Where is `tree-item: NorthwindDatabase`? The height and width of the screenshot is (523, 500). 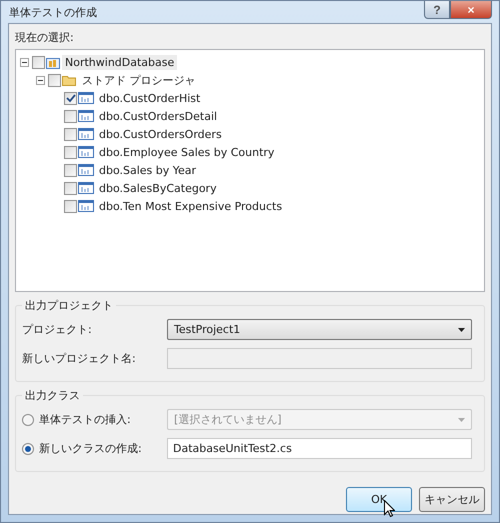 tree-item: NorthwindDatabase is located at coordinates (120, 62).